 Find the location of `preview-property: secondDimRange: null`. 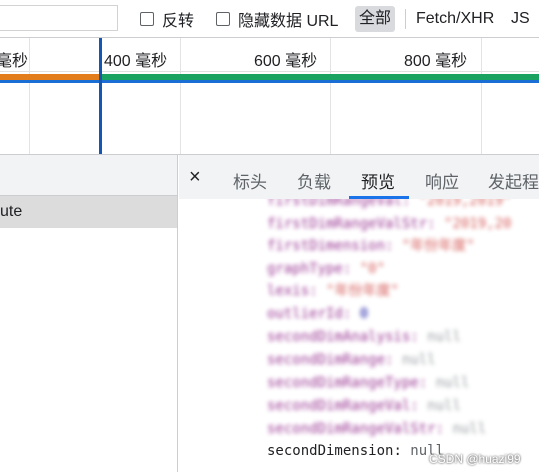

preview-property: secondDimRange: null is located at coordinates (351, 360).